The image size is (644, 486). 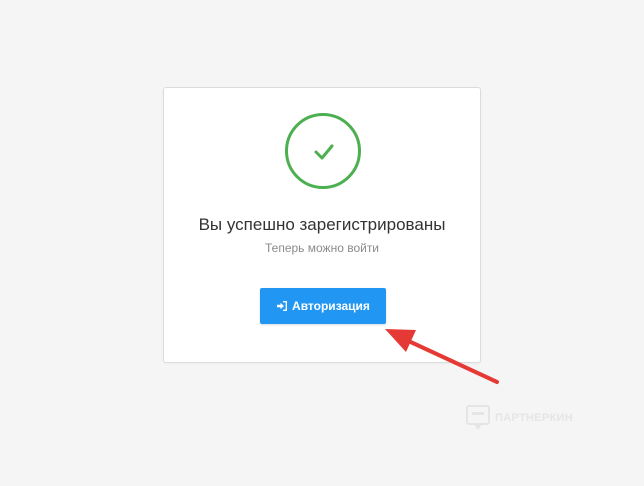 What do you see at coordinates (534, 418) in the screenshot?
I see `watermark-text: ПАРТНЕРКИН` at bounding box center [534, 418].